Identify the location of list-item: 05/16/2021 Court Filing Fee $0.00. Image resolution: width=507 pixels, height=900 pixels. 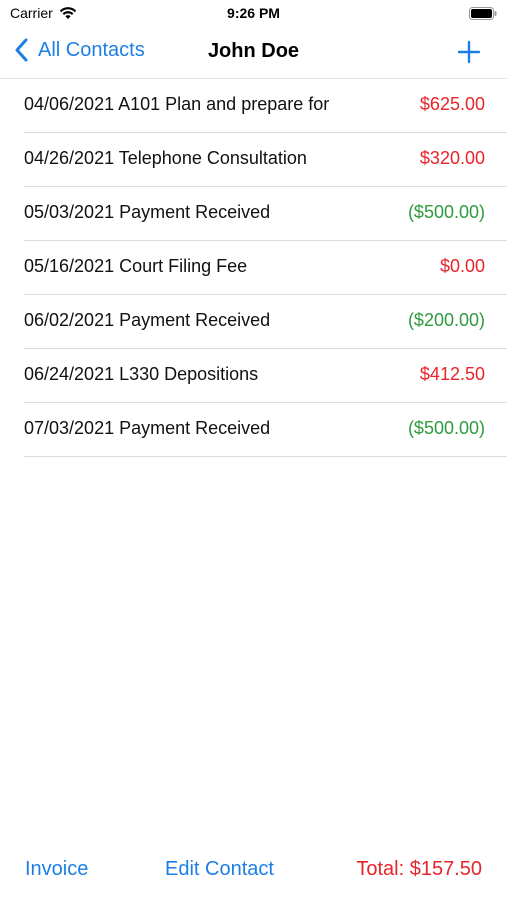
(265, 268).